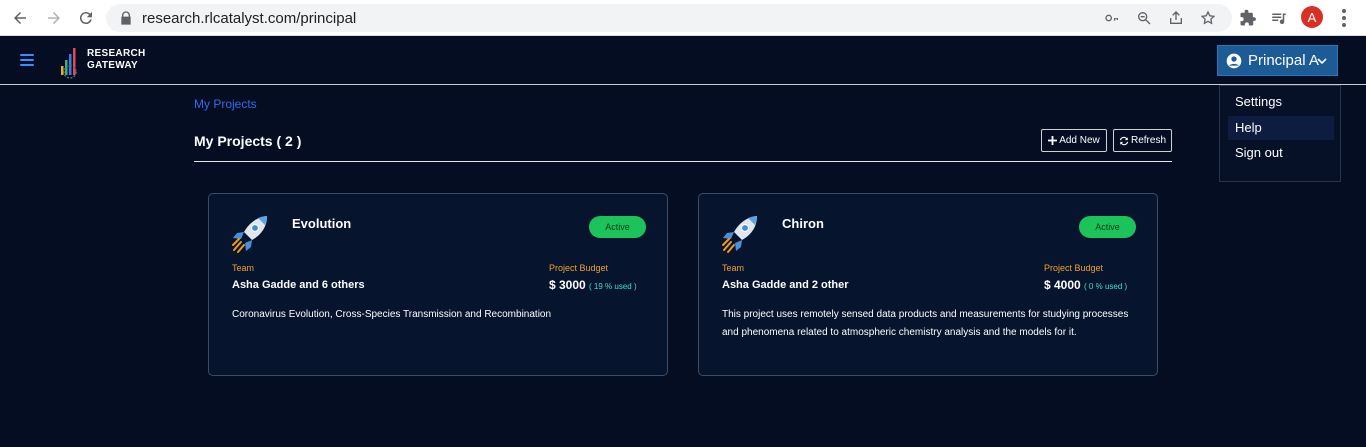 Image resolution: width=1366 pixels, height=447 pixels. I want to click on address-bar: research.rlcatalyst.com/principal, so click(669, 18).